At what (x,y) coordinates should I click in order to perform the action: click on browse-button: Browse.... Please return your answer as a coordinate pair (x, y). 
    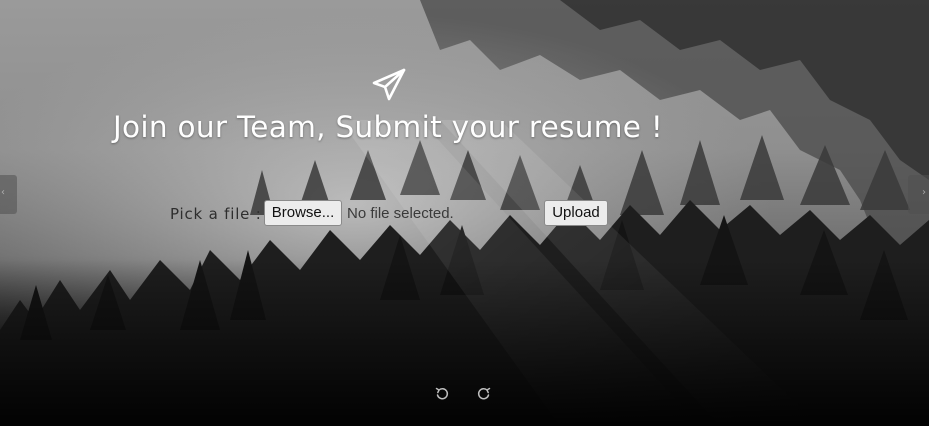
    Looking at the image, I should click on (303, 213).